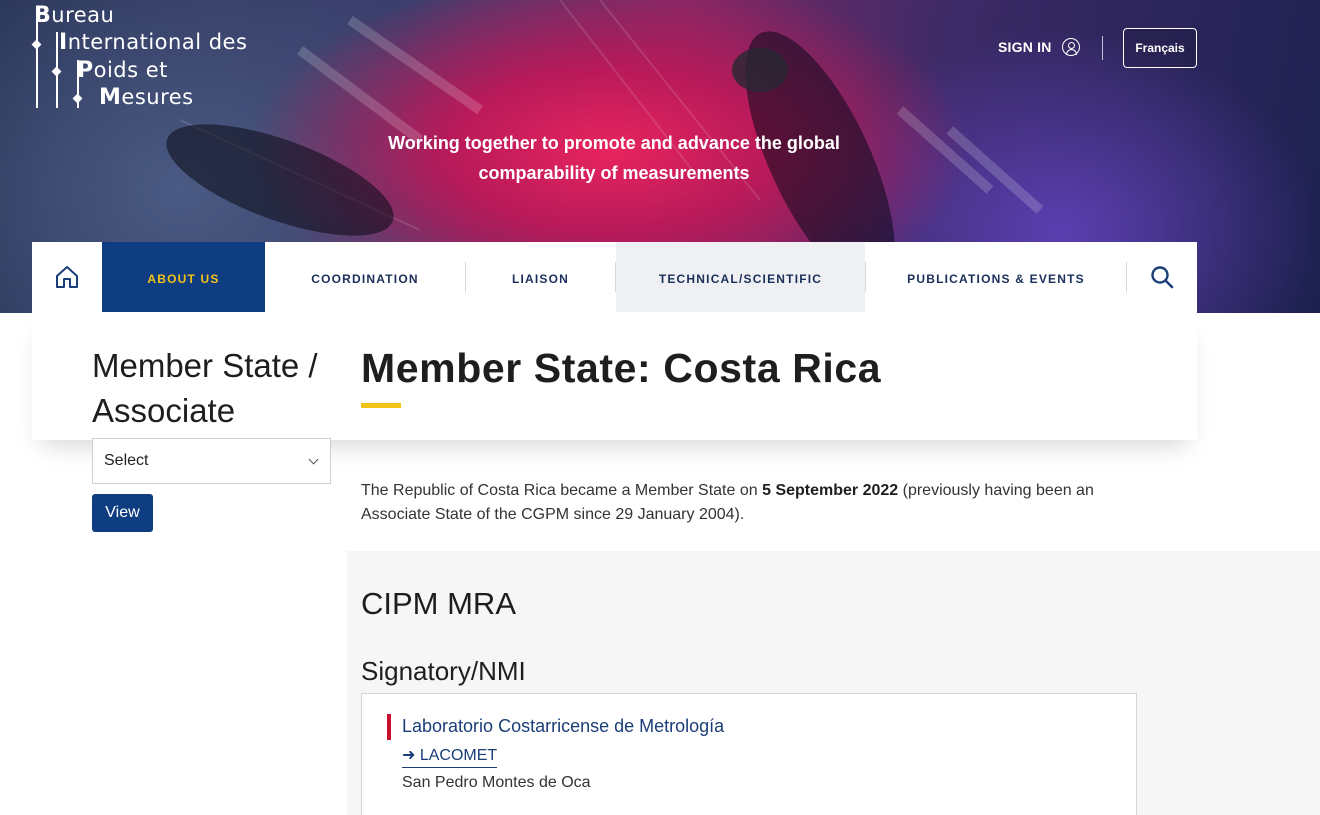 This screenshot has width=1320, height=815. I want to click on card-accent, so click(389, 727).